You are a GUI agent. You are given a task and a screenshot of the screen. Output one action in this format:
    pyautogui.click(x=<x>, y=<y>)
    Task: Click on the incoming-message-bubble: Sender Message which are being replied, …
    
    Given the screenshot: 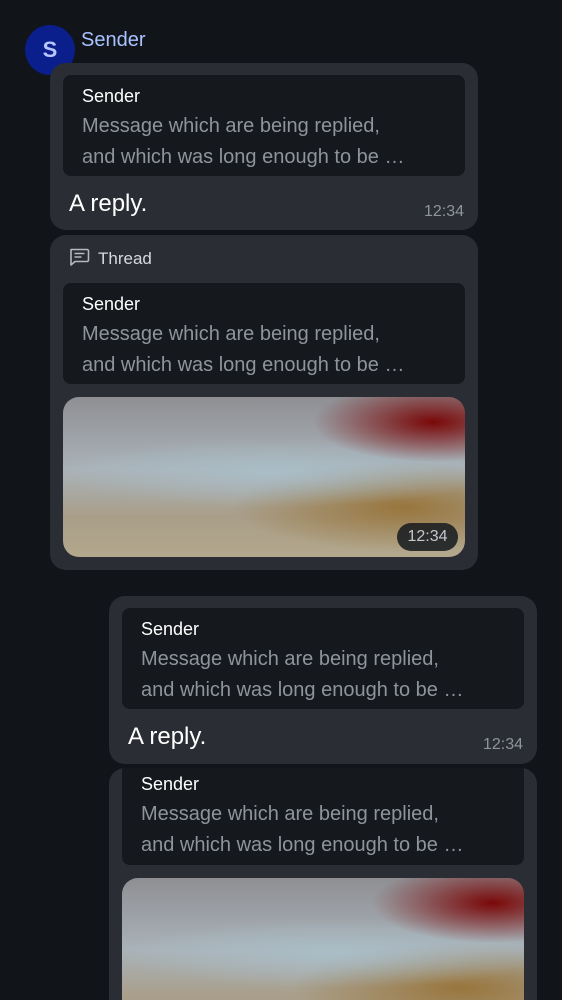 What is the action you would take?
    pyautogui.click(x=264, y=146)
    